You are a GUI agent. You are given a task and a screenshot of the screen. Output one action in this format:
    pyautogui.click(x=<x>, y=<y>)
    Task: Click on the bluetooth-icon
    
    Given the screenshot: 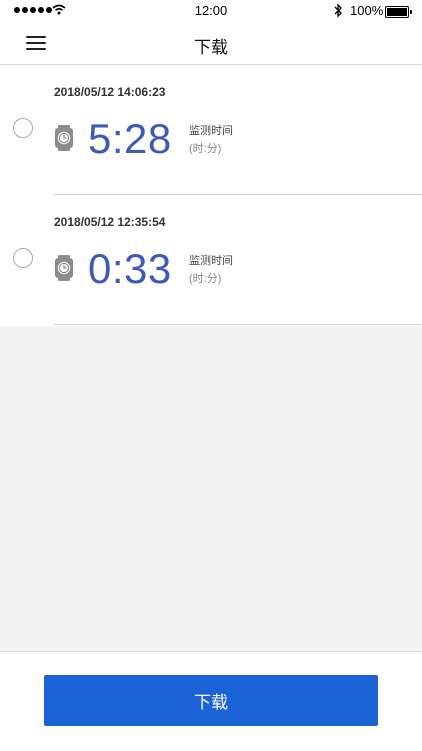 What is the action you would take?
    pyautogui.click(x=338, y=10)
    